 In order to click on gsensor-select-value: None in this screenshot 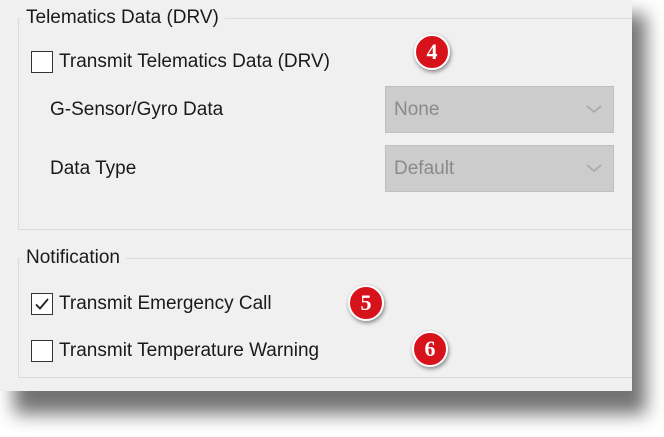, I will do `click(417, 109)`.